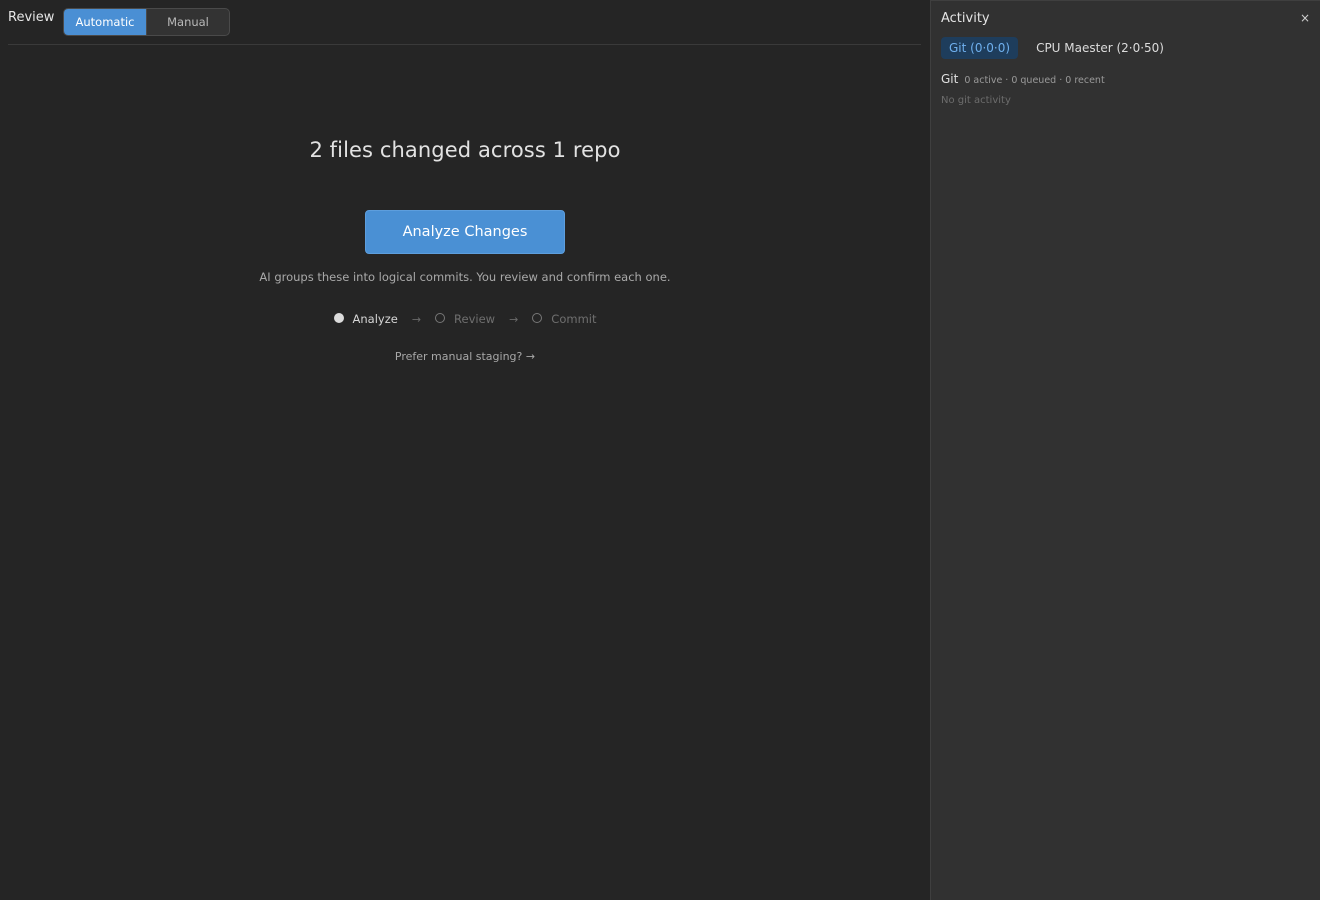 This screenshot has width=1320, height=900. What do you see at coordinates (574, 319) in the screenshot?
I see `step-commit-label: Commit` at bounding box center [574, 319].